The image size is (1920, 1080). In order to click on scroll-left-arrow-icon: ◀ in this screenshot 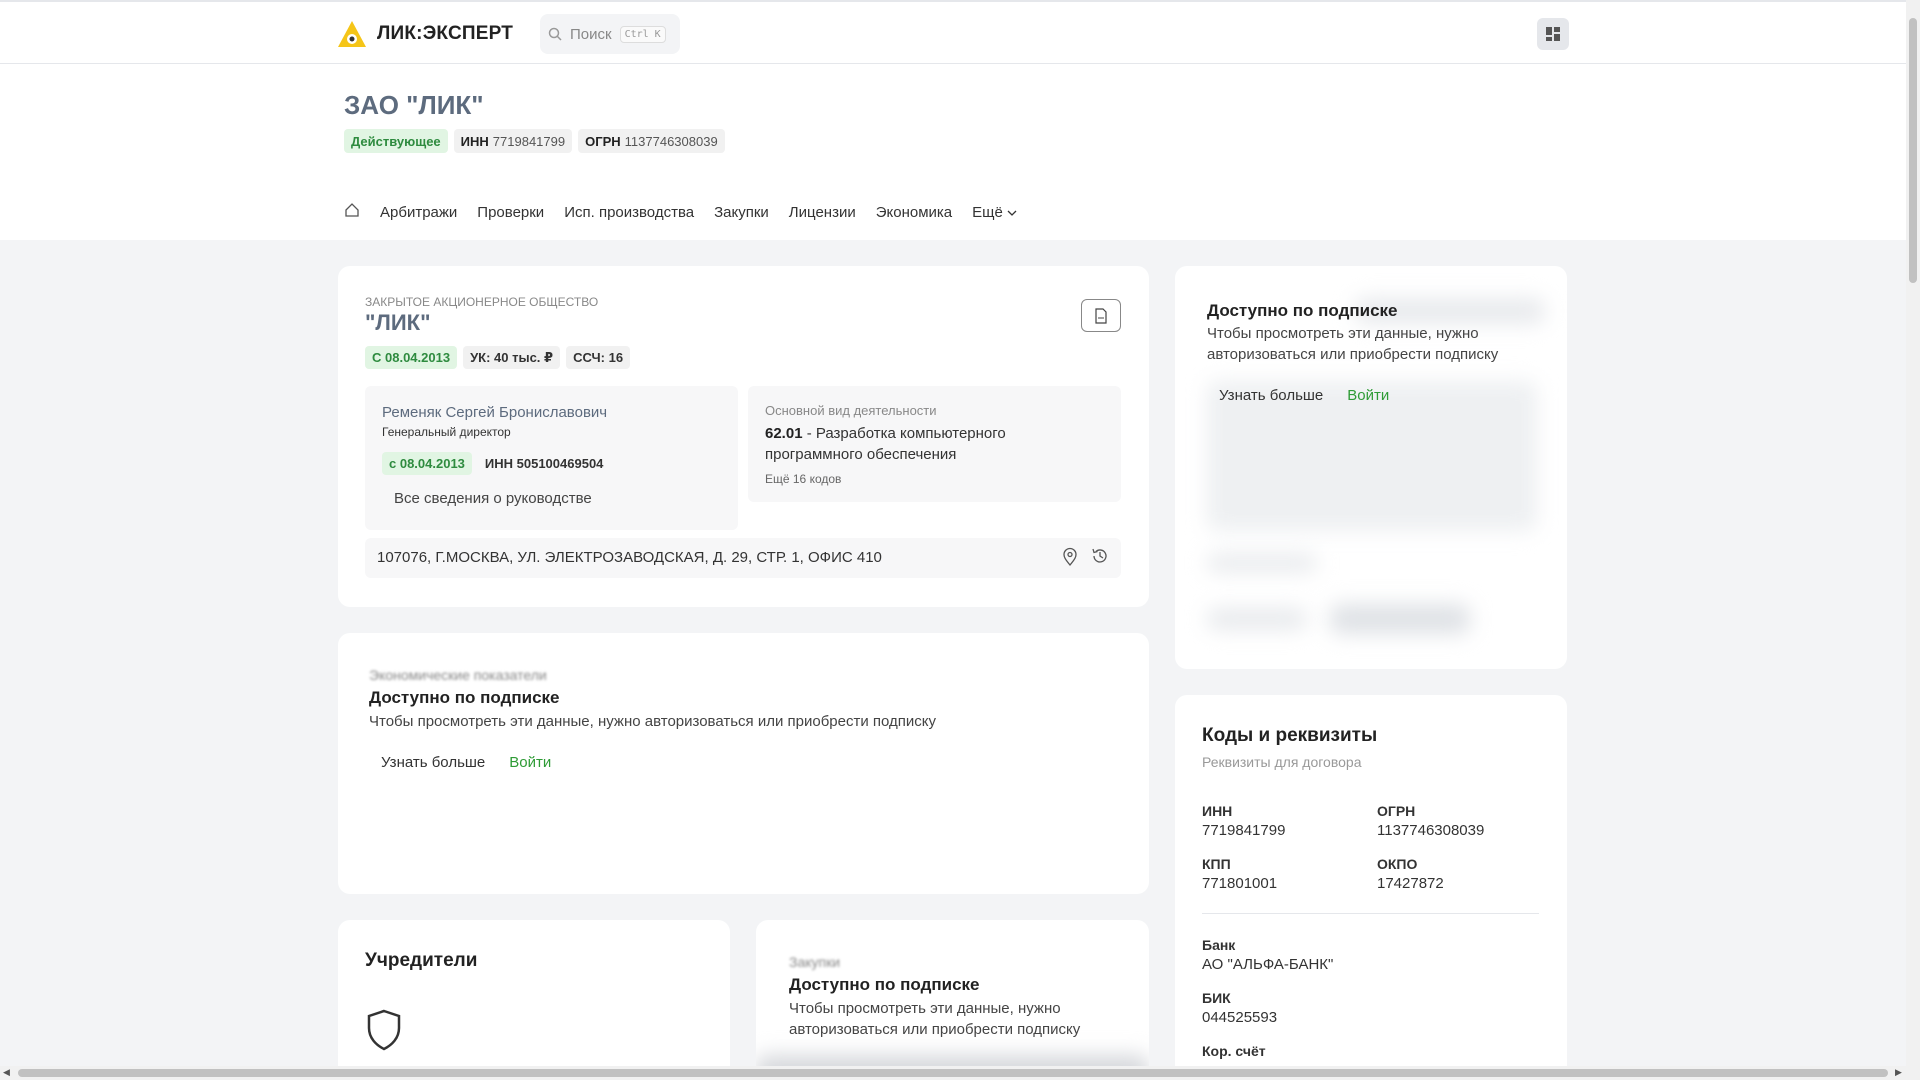, I will do `click(6, 1072)`.